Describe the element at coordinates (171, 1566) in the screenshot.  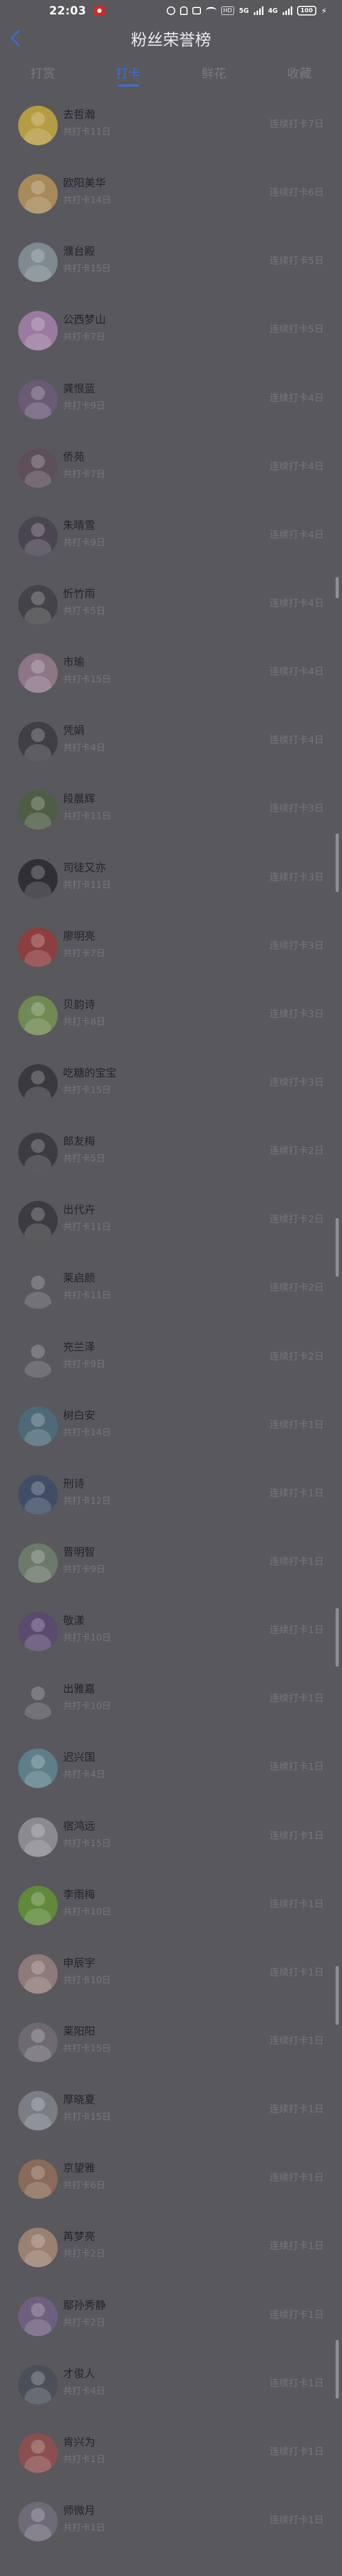
I see `list-item: 晋明智 共打卡9日 连续打卡1日` at that location.